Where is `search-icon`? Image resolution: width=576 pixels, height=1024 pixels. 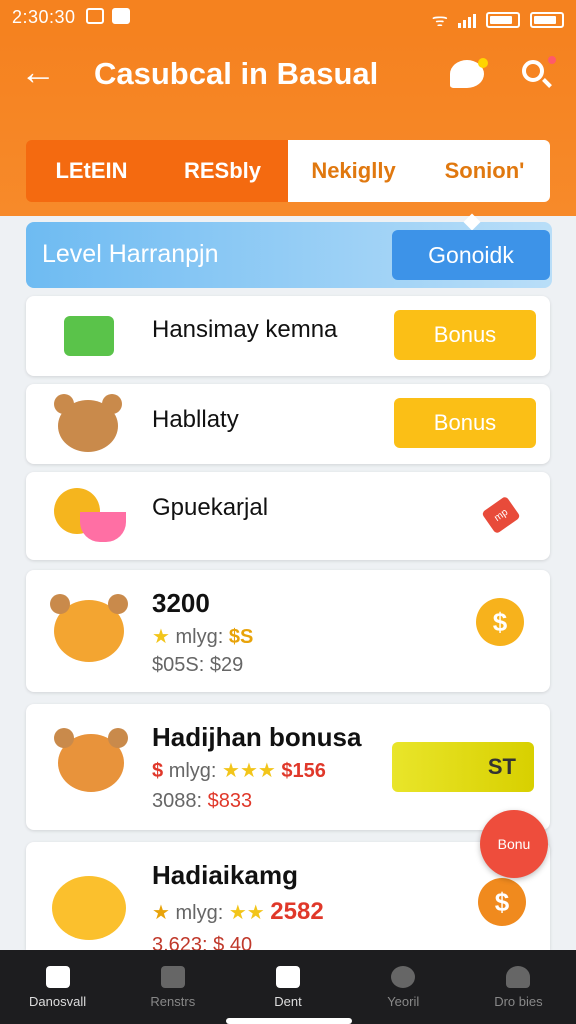
search-icon is located at coordinates (533, 71).